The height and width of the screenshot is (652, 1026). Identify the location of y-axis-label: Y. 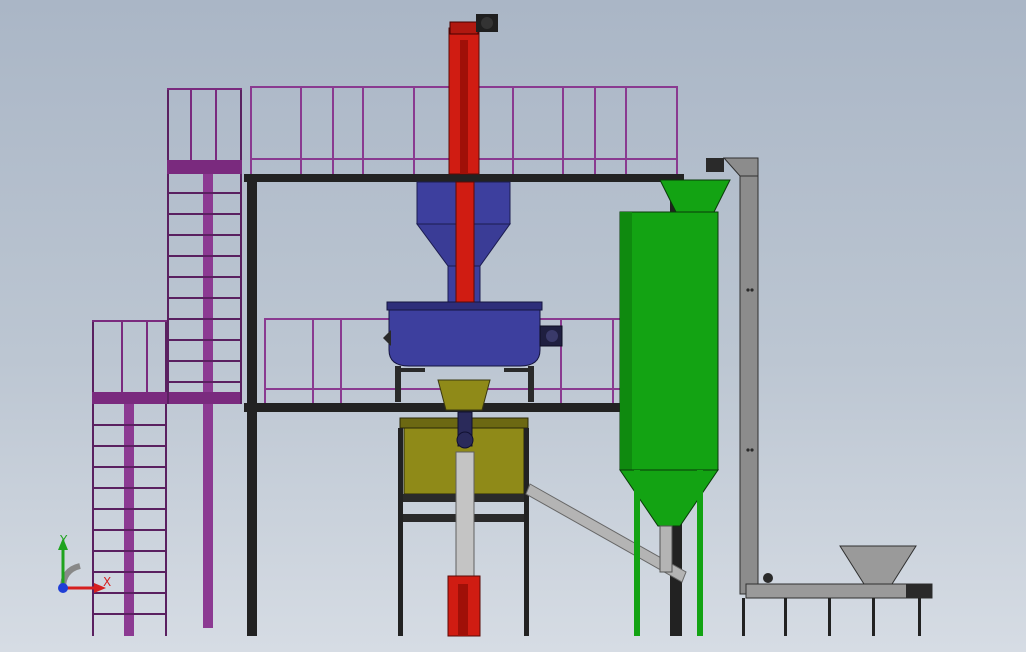
(63, 540).